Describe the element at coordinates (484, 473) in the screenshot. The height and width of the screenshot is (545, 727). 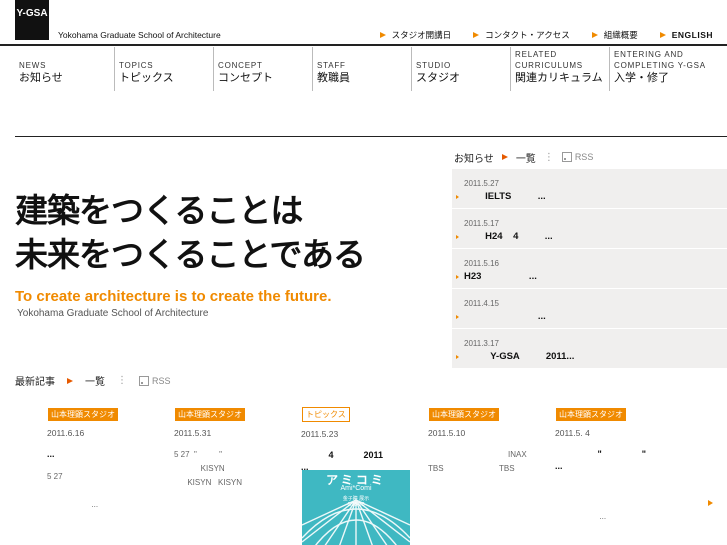
I see `article-card: 山本理顕スタジオ 2011.5.10 INAX TBS TBS` at that location.